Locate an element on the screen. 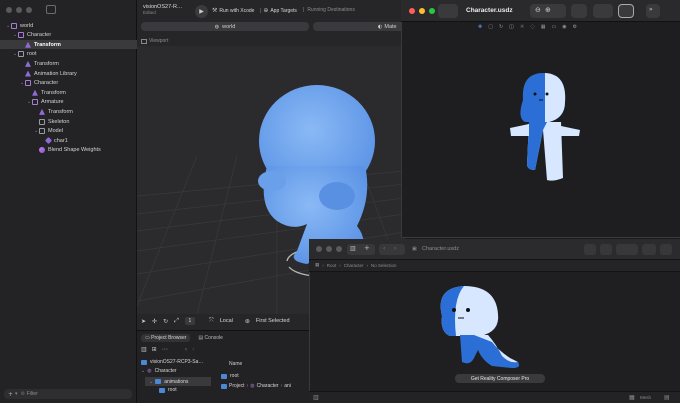 The width and height of the screenshot is (680, 403). camera-icon: ◫ is located at coordinates (511, 27).